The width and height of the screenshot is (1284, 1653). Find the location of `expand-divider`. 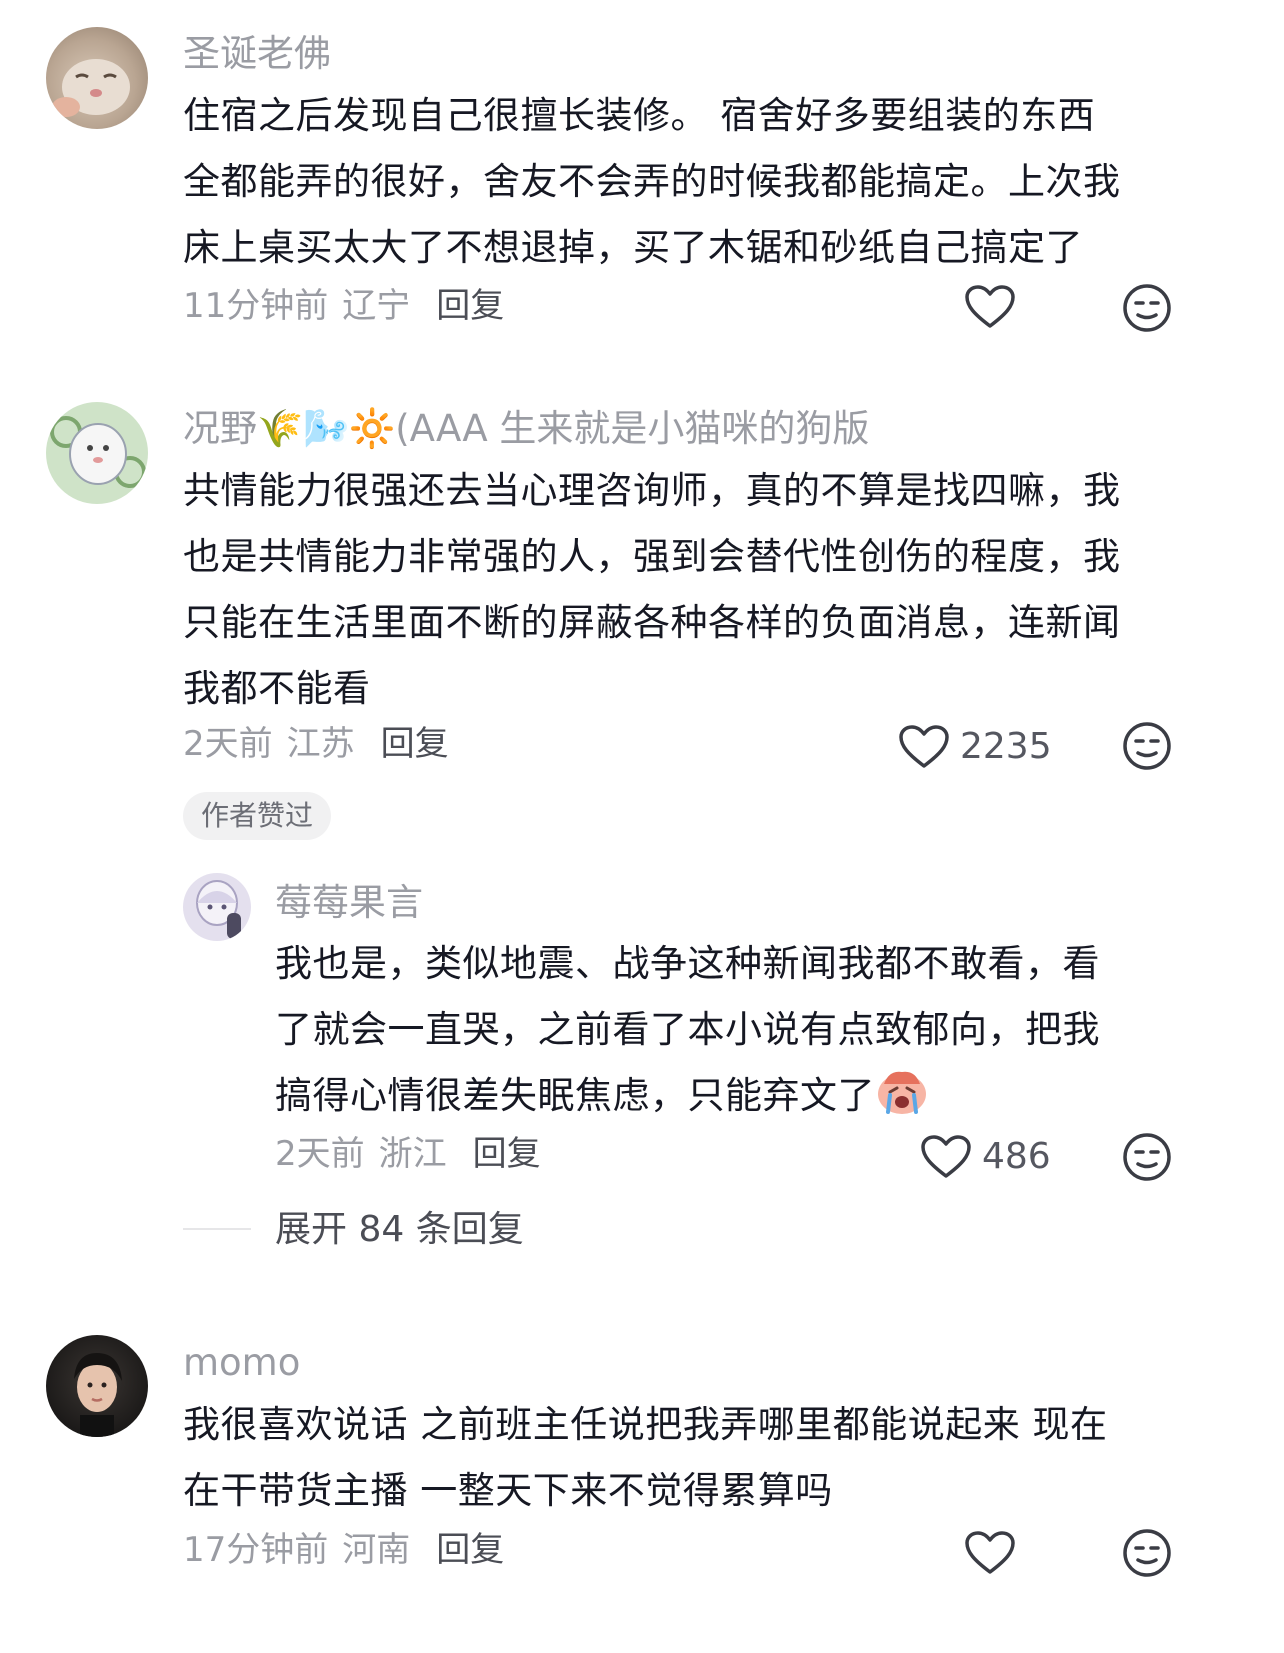

expand-divider is located at coordinates (217, 1229).